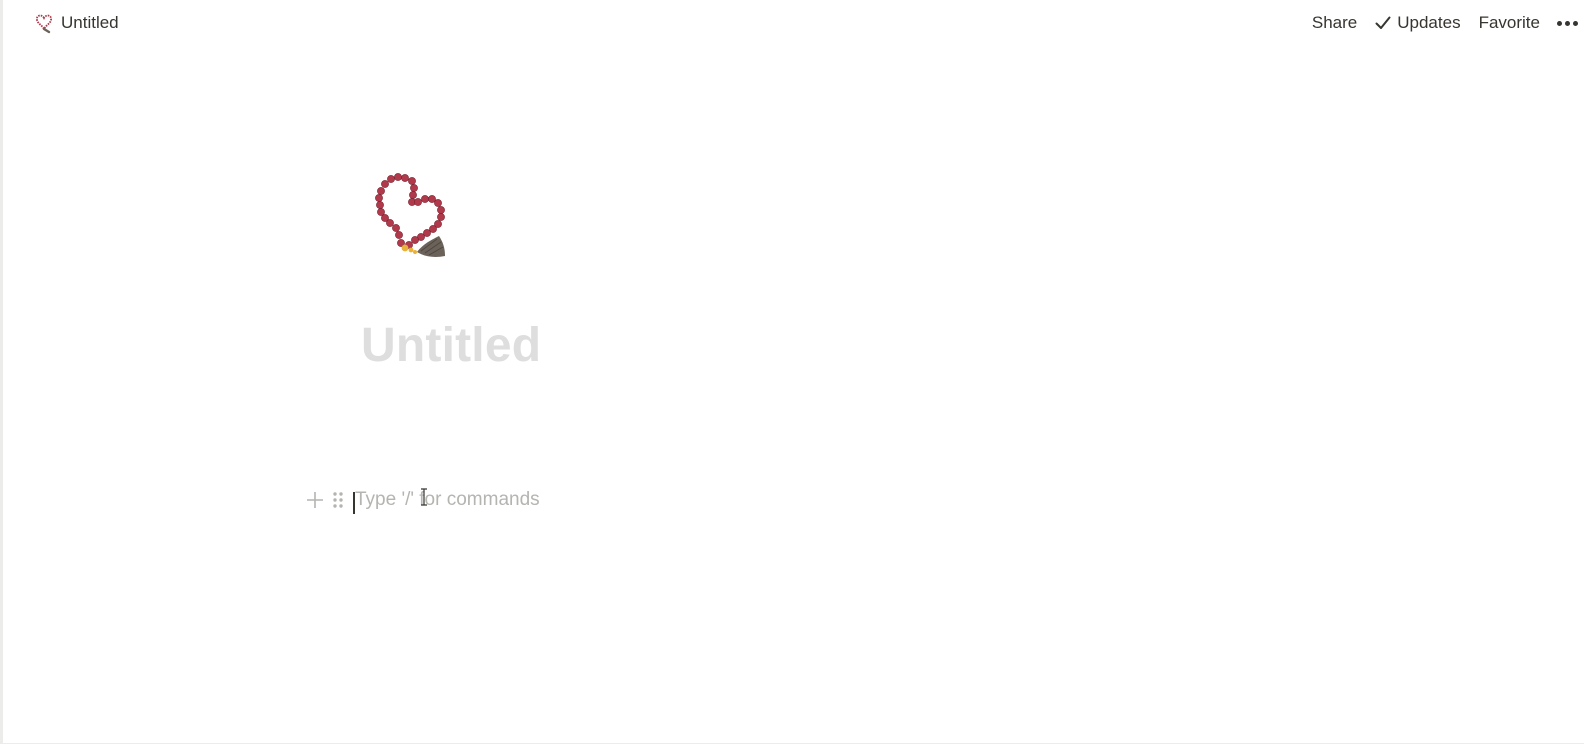 Image resolution: width=1584 pixels, height=744 pixels. What do you see at coordinates (1334, 23) in the screenshot?
I see `share-button: Share` at bounding box center [1334, 23].